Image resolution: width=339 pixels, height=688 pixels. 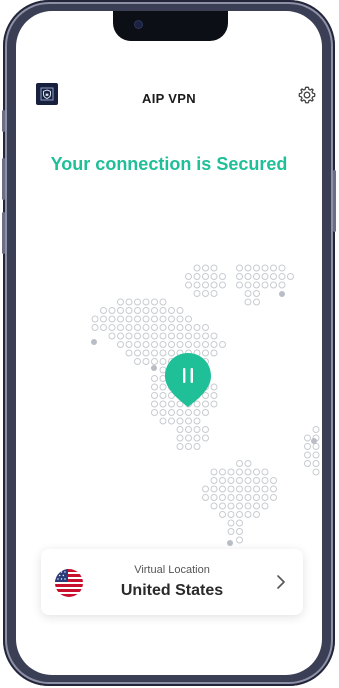 I want to click on chevron-right-icon, so click(x=281, y=582).